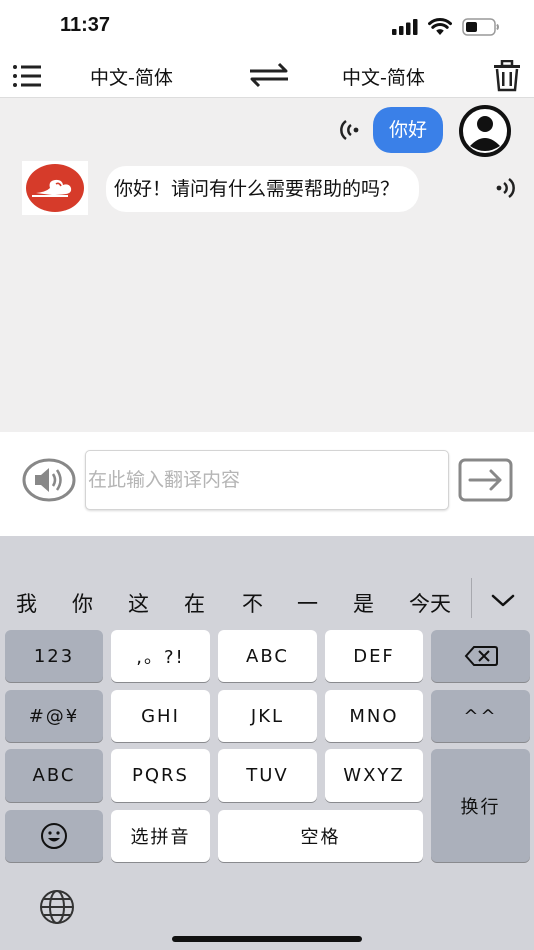 This screenshot has width=534, height=950. Describe the element at coordinates (85, 25) in the screenshot. I see `status-time: 11:37` at that location.